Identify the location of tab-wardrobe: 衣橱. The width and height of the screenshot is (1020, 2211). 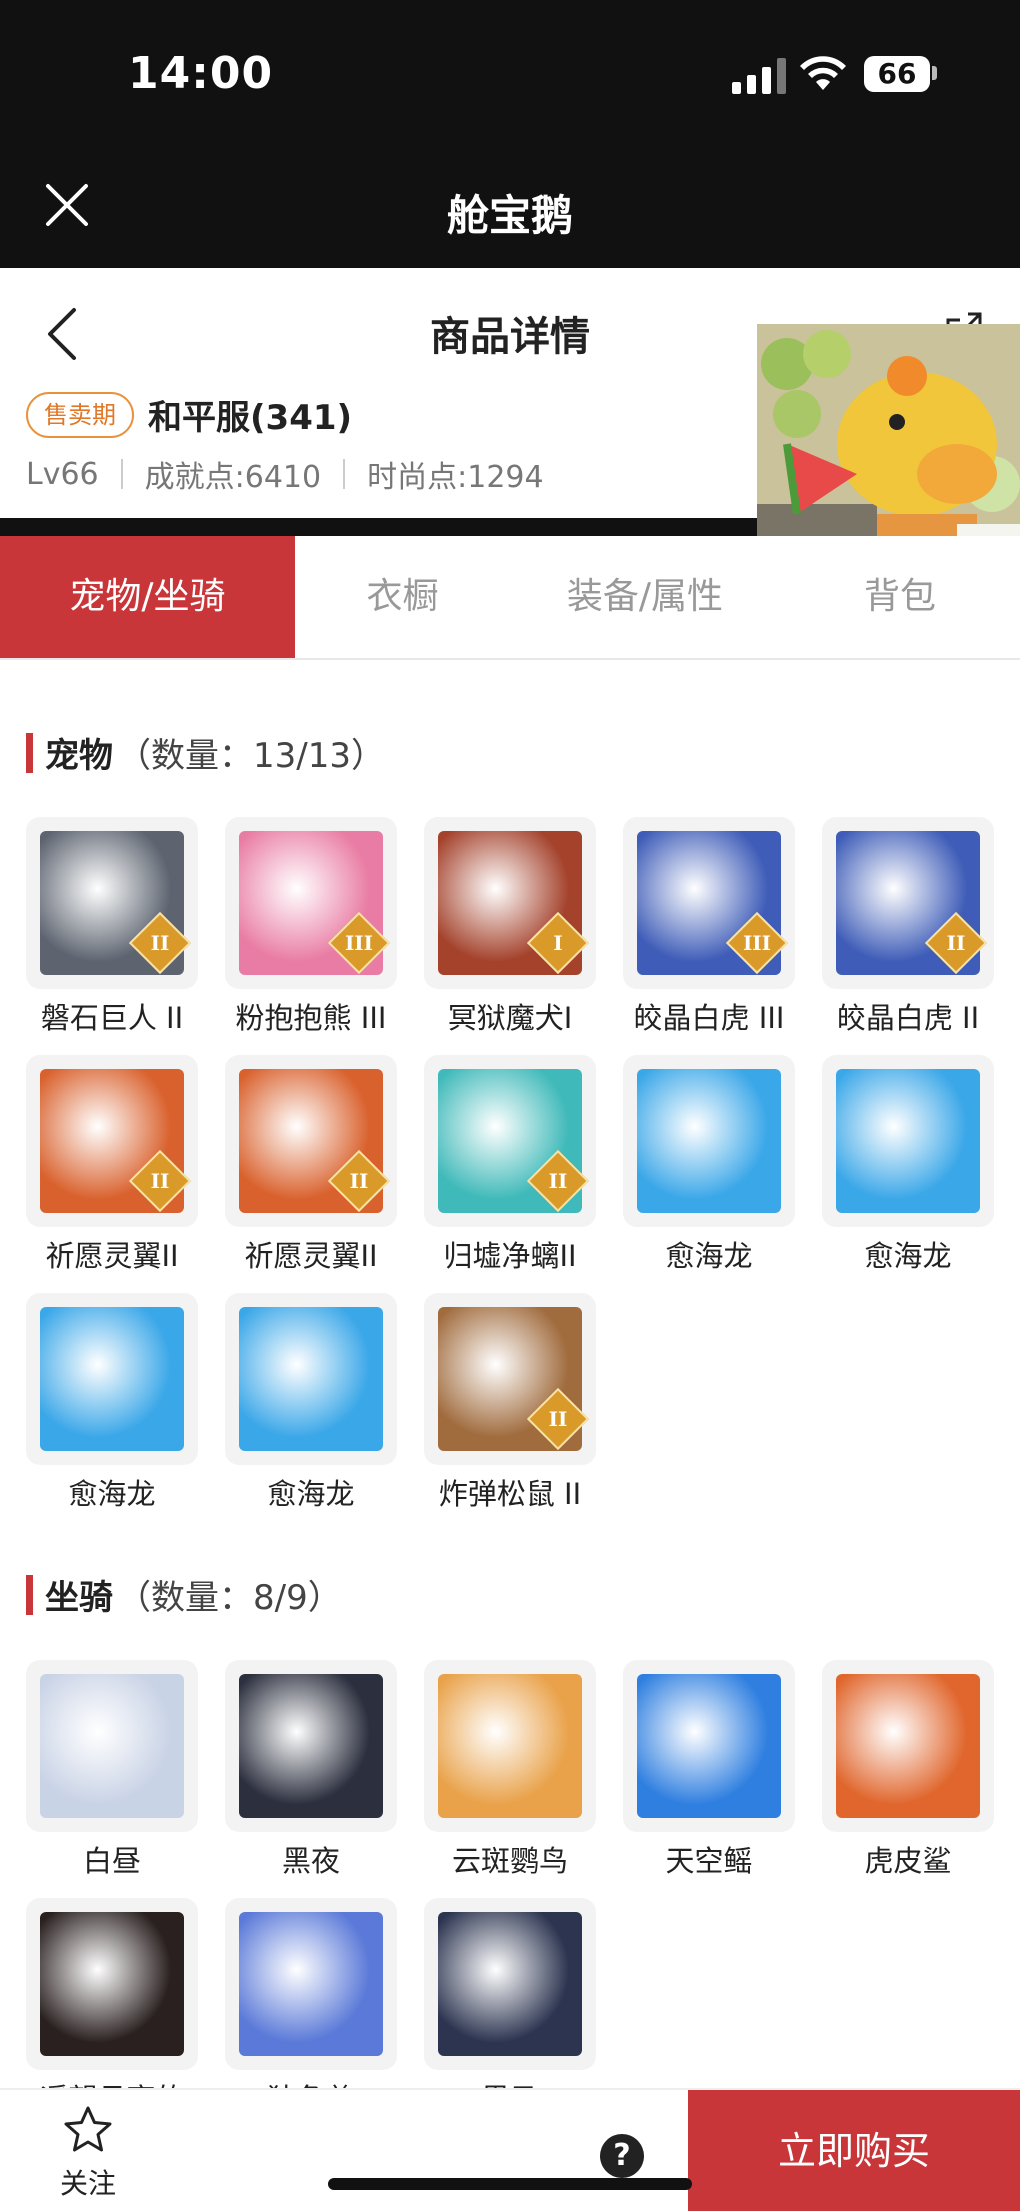
(402, 597).